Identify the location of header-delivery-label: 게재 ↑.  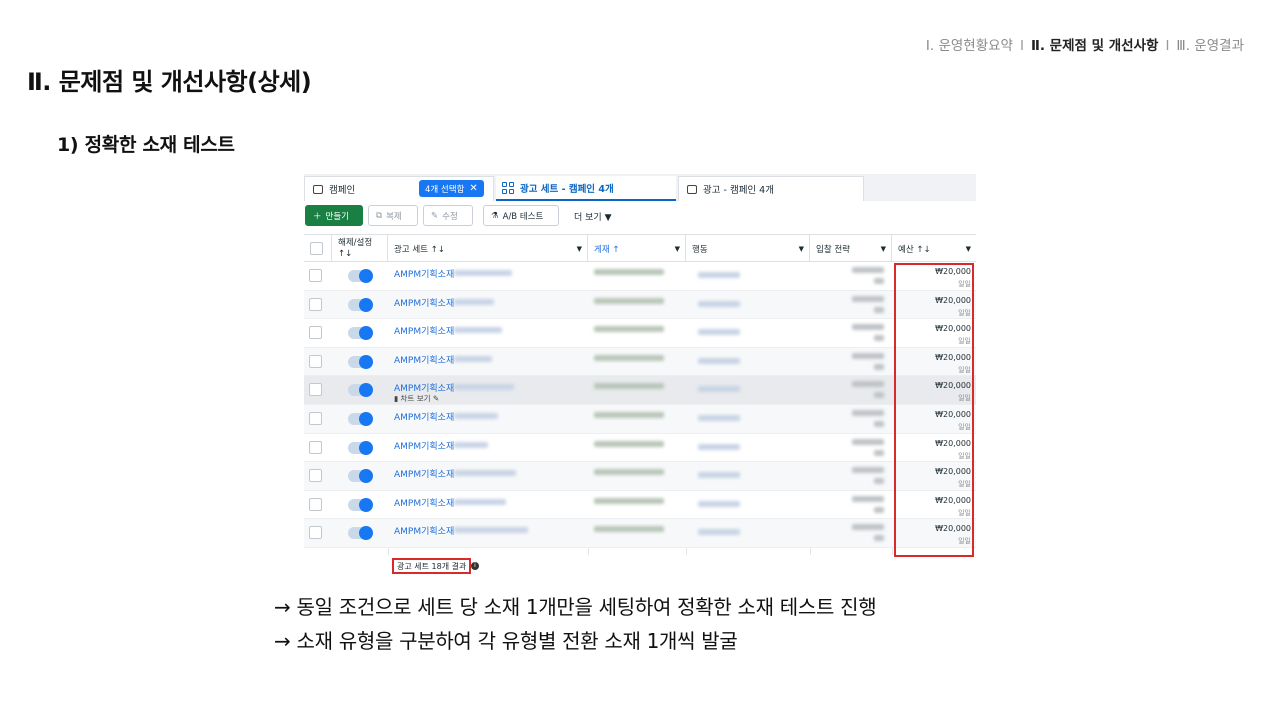
(607, 249).